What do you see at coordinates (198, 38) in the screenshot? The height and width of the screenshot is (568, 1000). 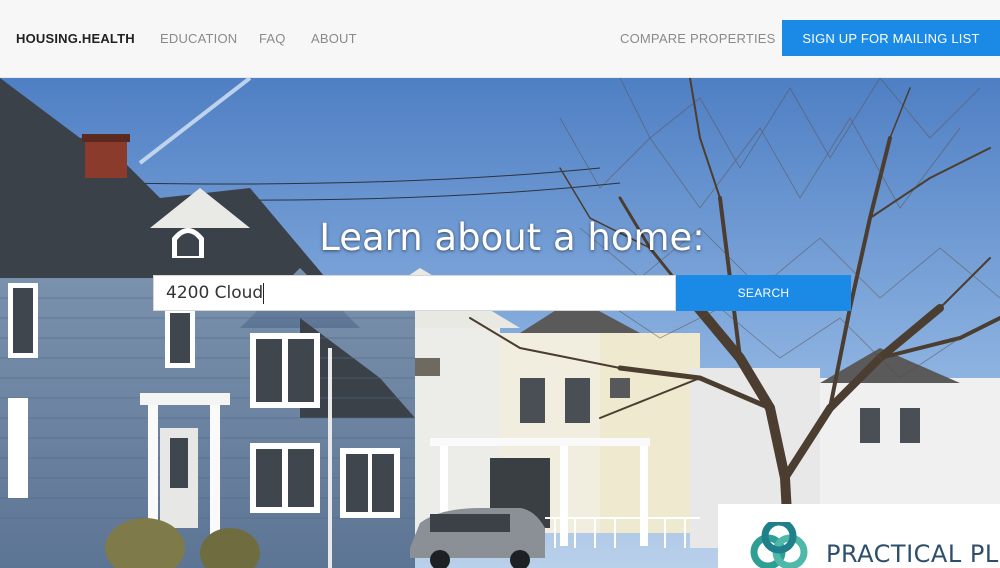 I see `nav-education-link: EDUCATION` at bounding box center [198, 38].